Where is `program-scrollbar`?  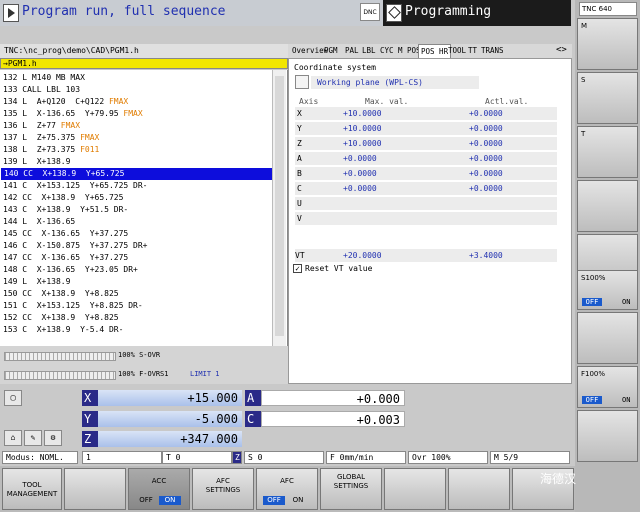
program-scrollbar is located at coordinates (279, 208).